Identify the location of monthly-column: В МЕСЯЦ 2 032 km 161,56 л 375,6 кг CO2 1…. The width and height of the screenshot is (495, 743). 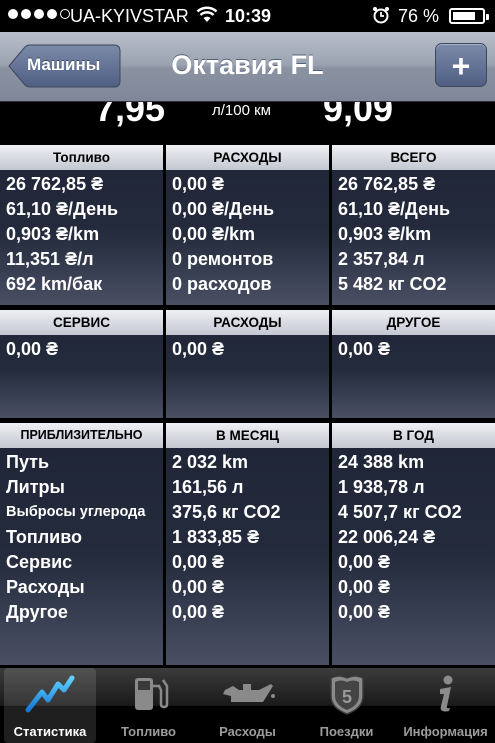
(247, 544).